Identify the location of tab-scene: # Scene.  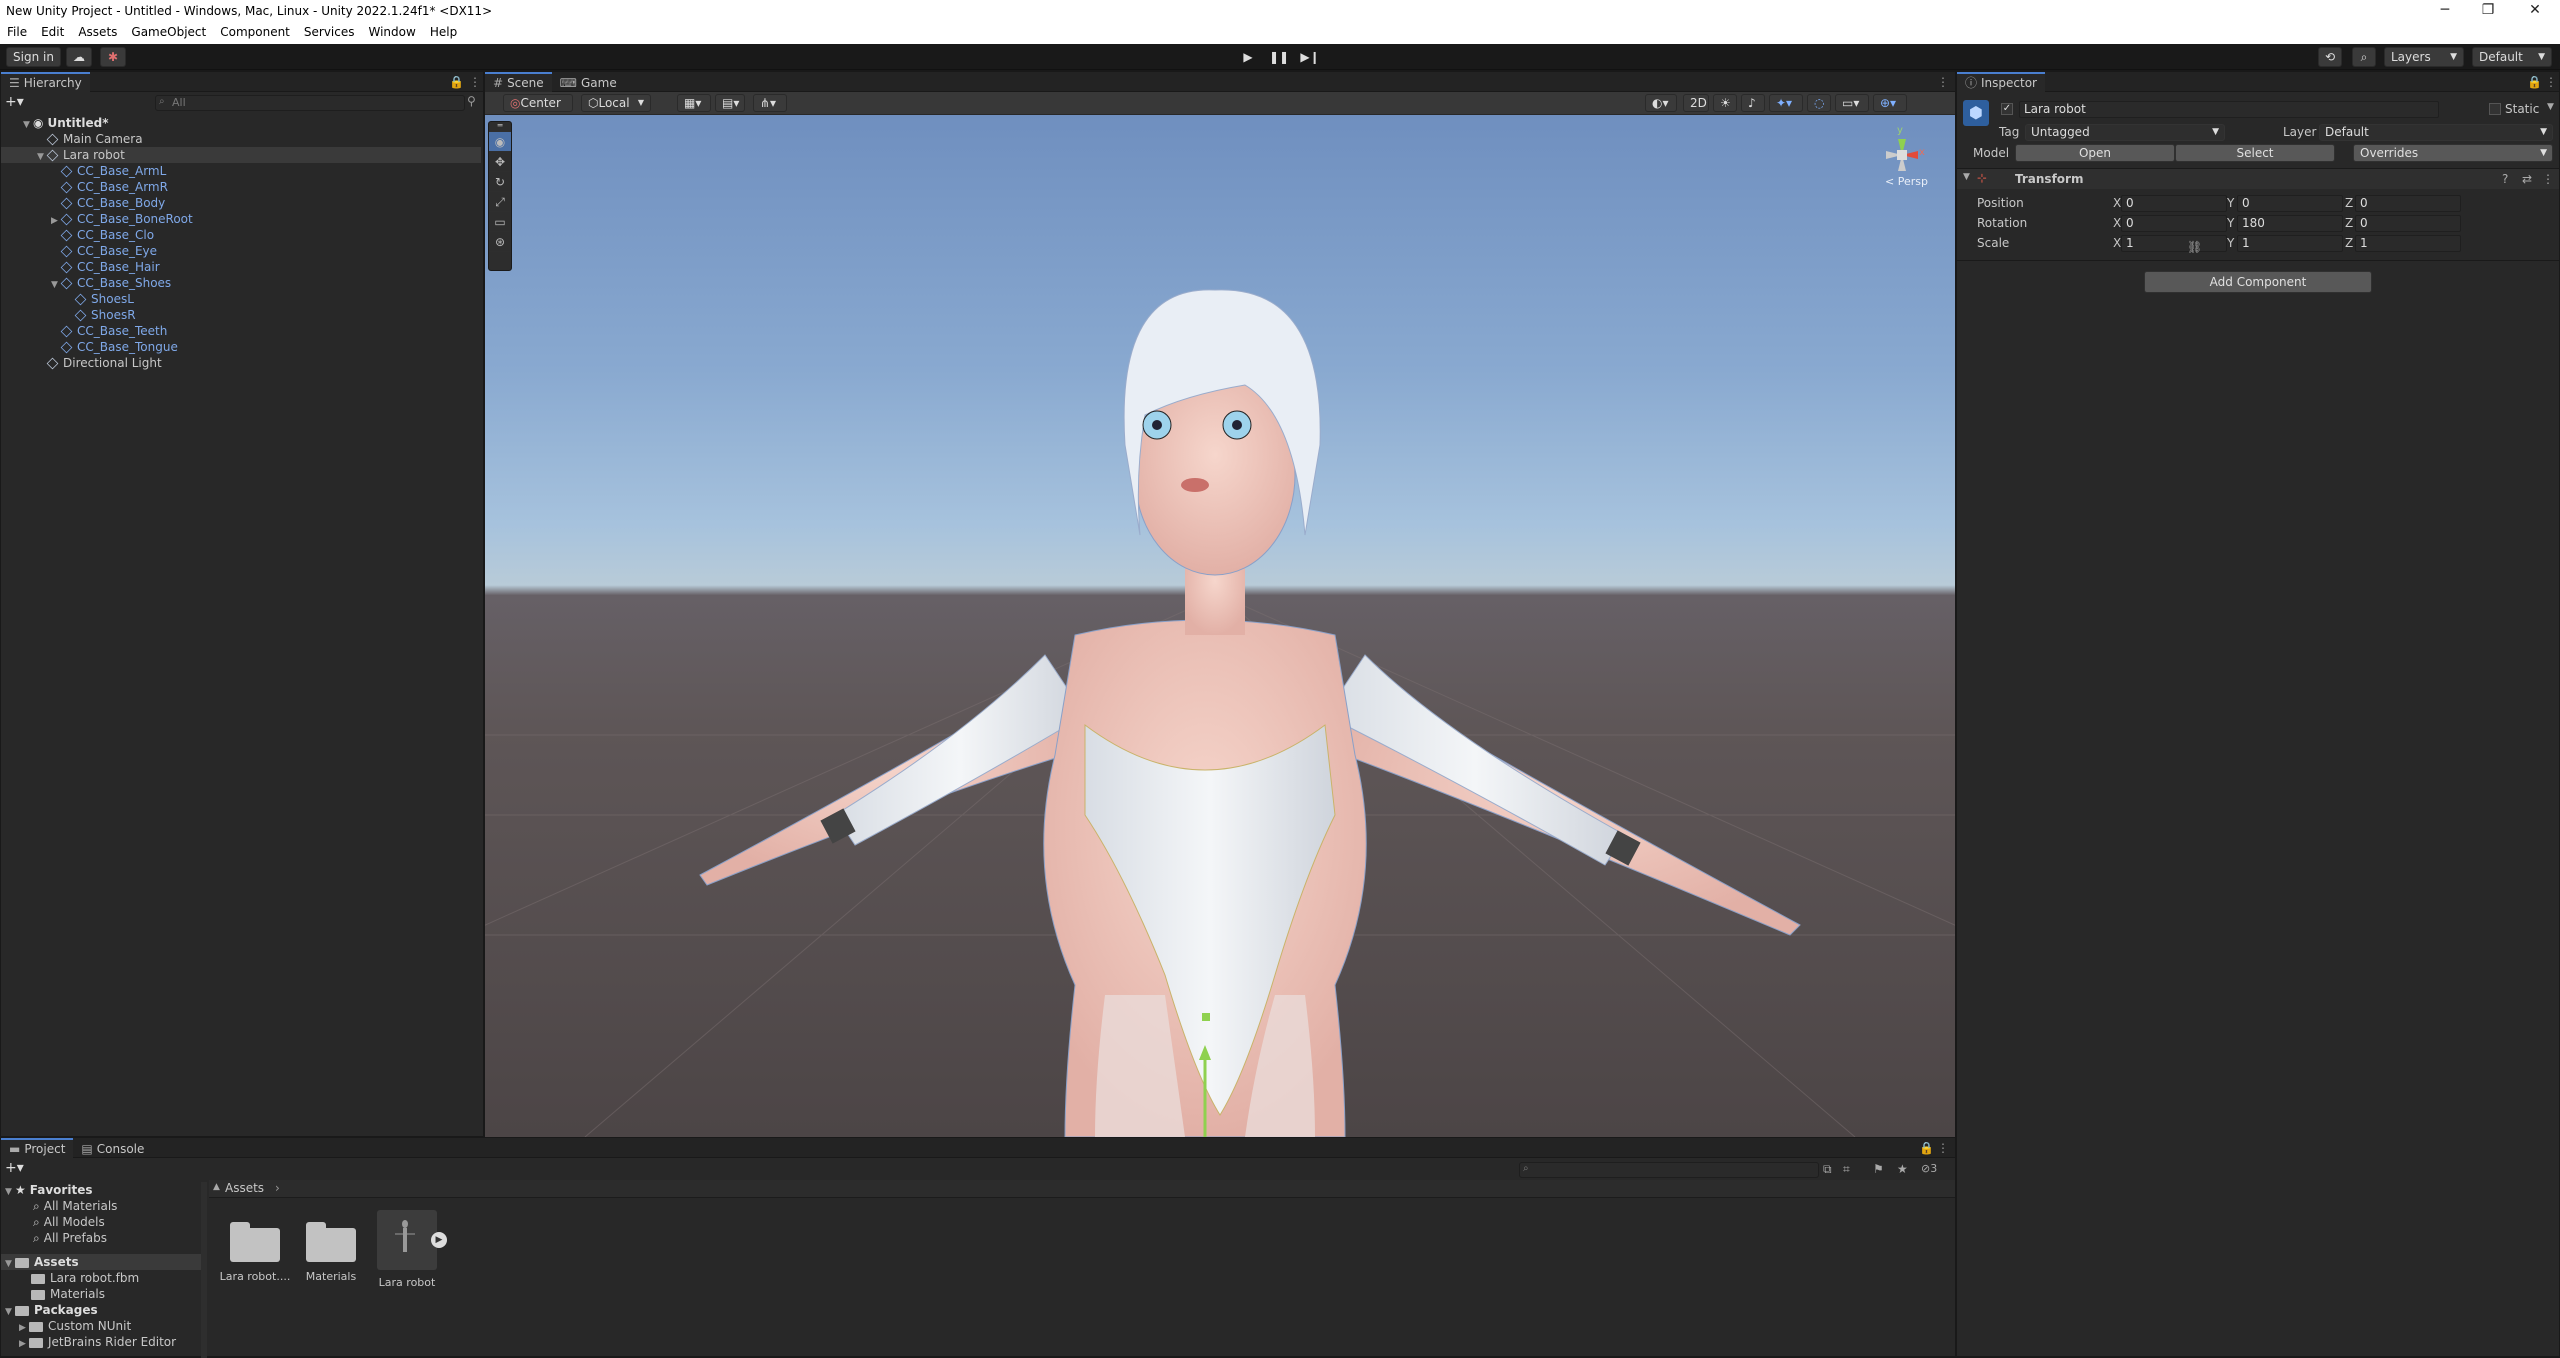
(518, 82).